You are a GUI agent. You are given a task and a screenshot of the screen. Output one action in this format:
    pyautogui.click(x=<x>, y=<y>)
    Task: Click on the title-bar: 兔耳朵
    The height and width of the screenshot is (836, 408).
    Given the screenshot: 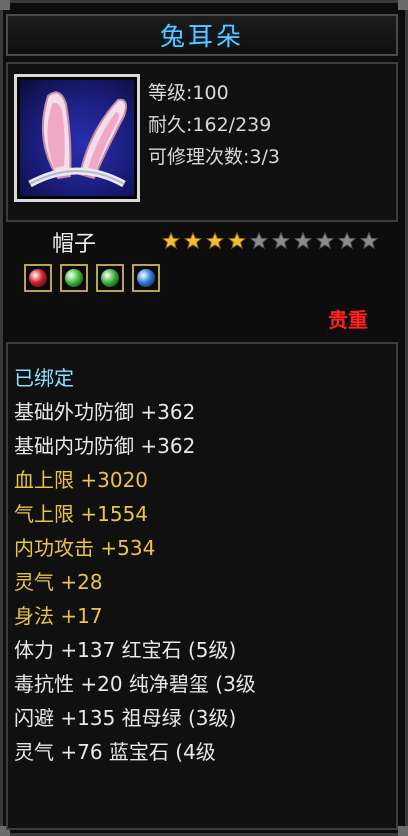 What is the action you would take?
    pyautogui.click(x=202, y=35)
    